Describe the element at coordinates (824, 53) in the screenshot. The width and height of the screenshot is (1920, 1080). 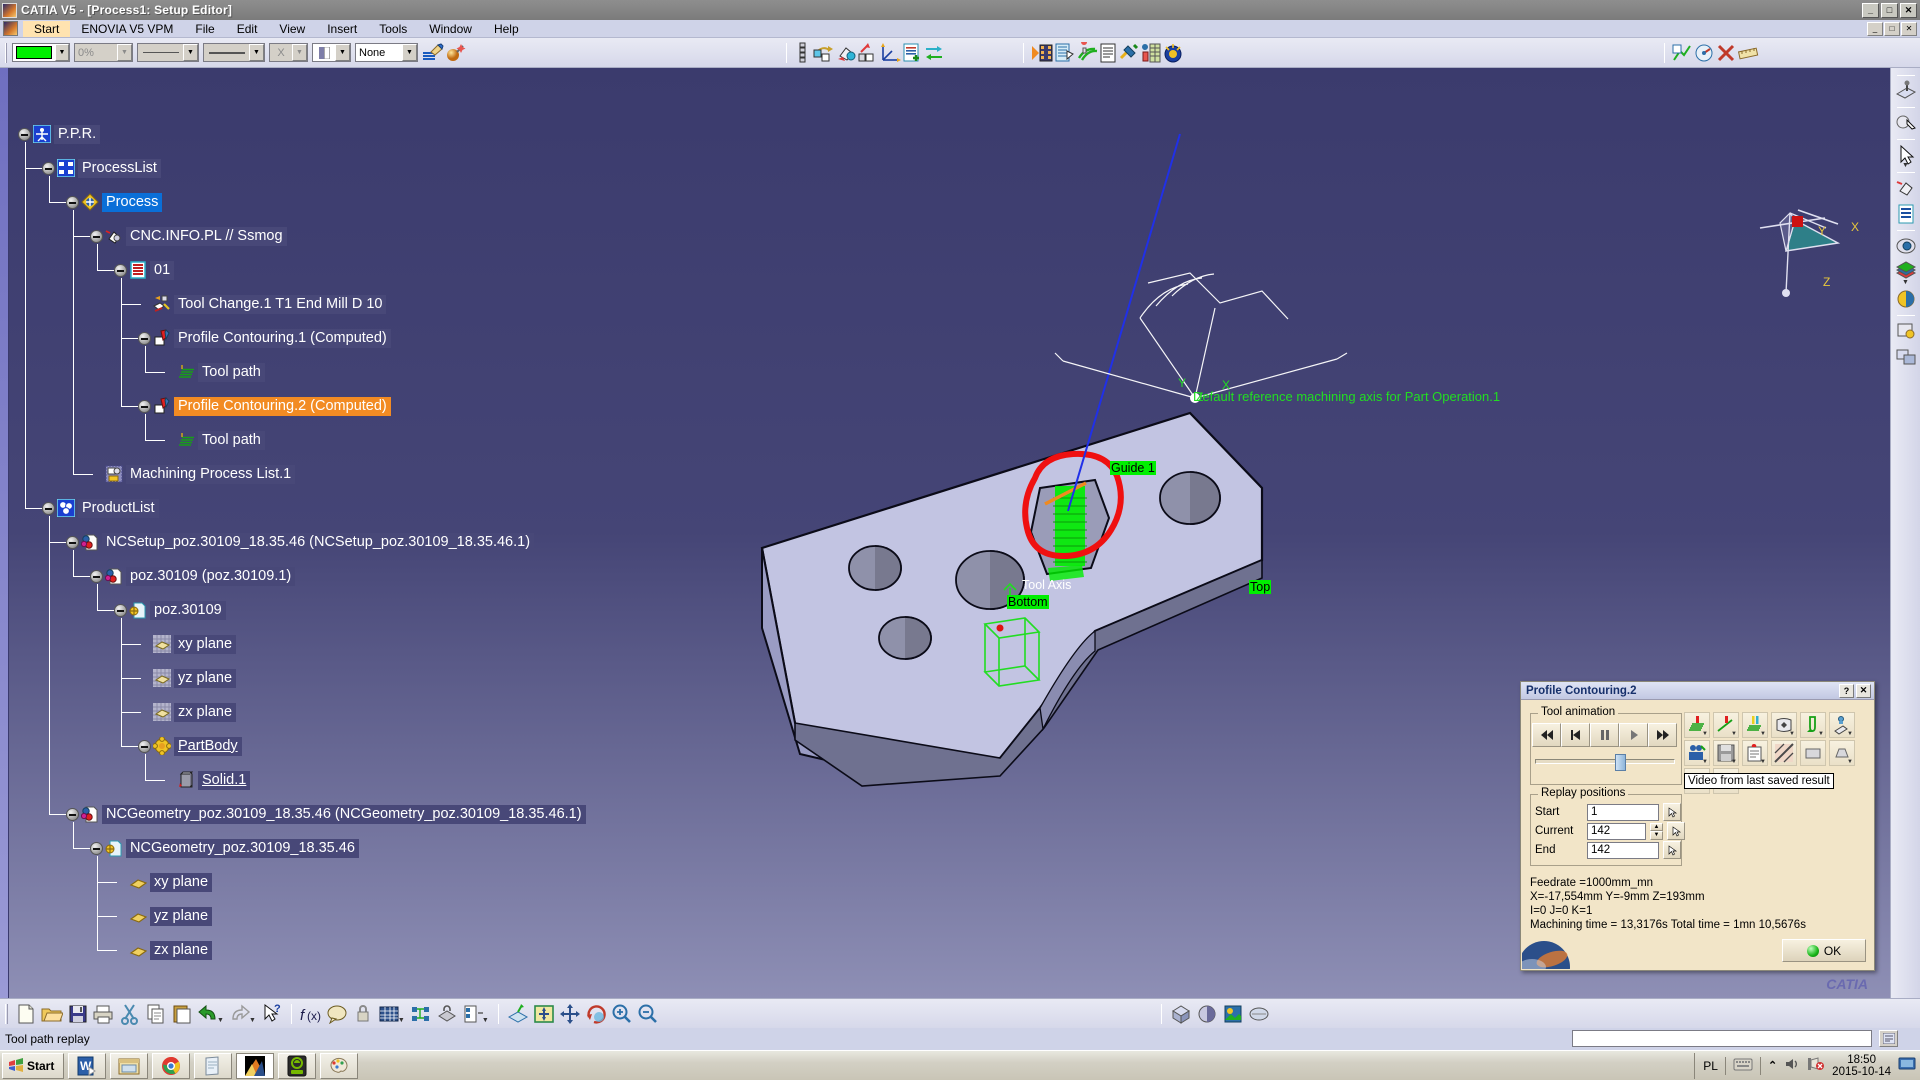
I see `rework-area-icon` at that location.